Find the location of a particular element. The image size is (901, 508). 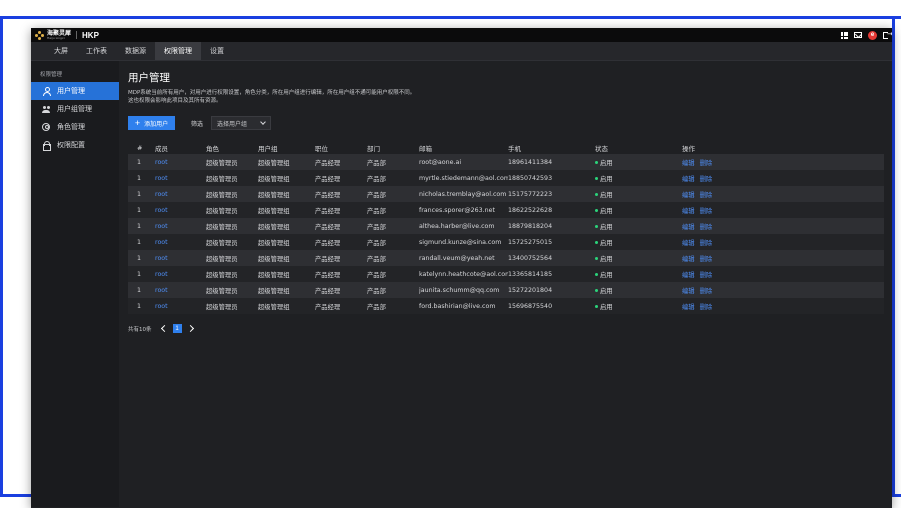

column-header-index: # is located at coordinates (140, 148).